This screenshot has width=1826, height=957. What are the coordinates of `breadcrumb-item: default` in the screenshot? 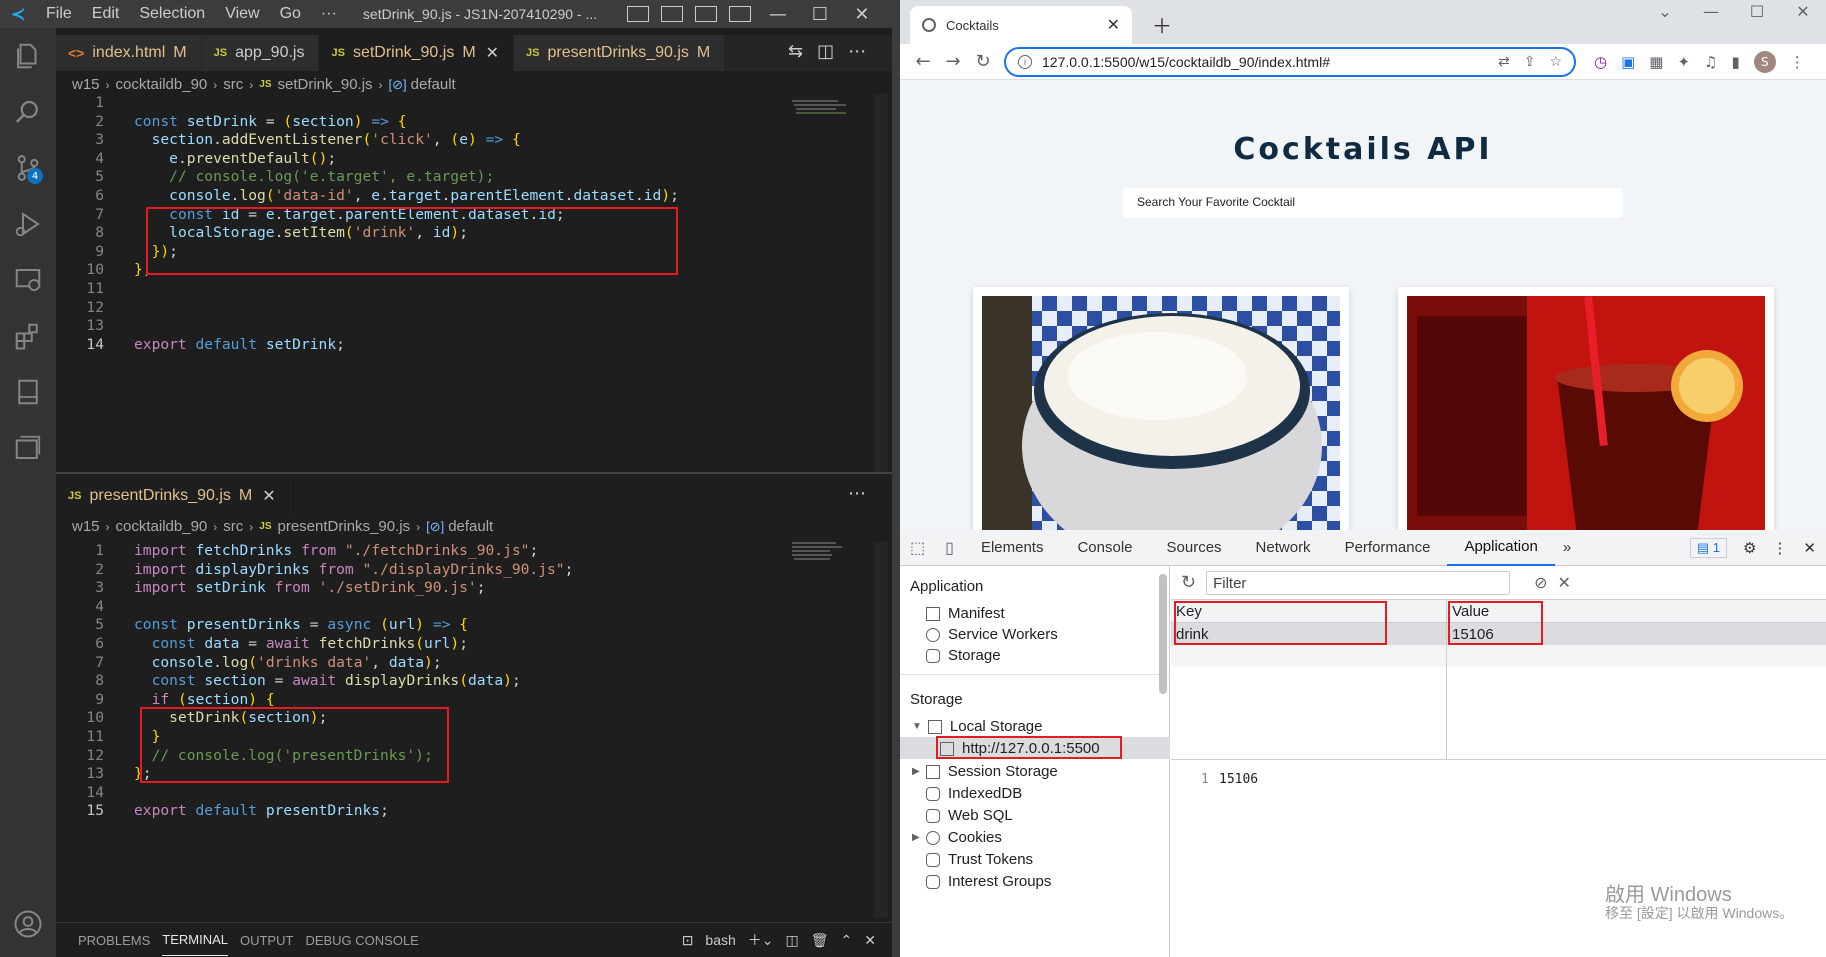 It's located at (433, 84).